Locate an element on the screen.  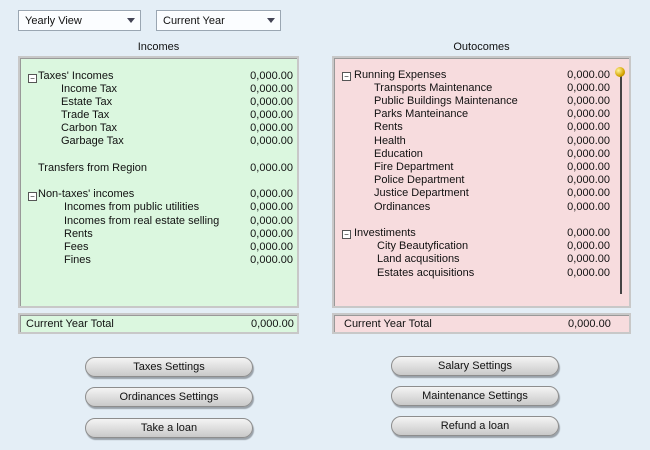
row-label: Health is located at coordinates (390, 141).